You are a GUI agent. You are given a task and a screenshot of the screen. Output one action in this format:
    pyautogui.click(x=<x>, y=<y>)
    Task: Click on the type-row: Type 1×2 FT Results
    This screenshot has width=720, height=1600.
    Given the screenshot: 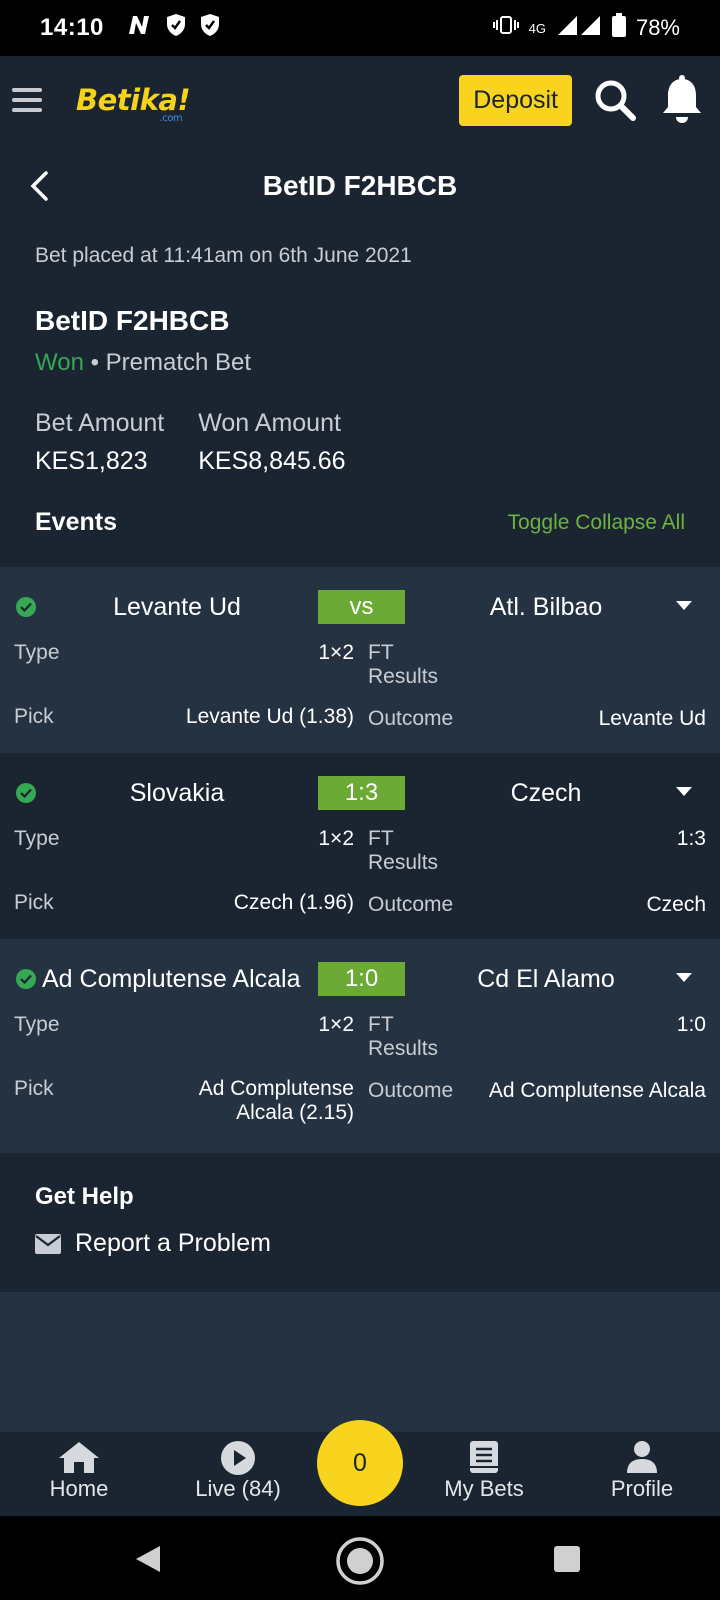 What is the action you would take?
    pyautogui.click(x=360, y=665)
    